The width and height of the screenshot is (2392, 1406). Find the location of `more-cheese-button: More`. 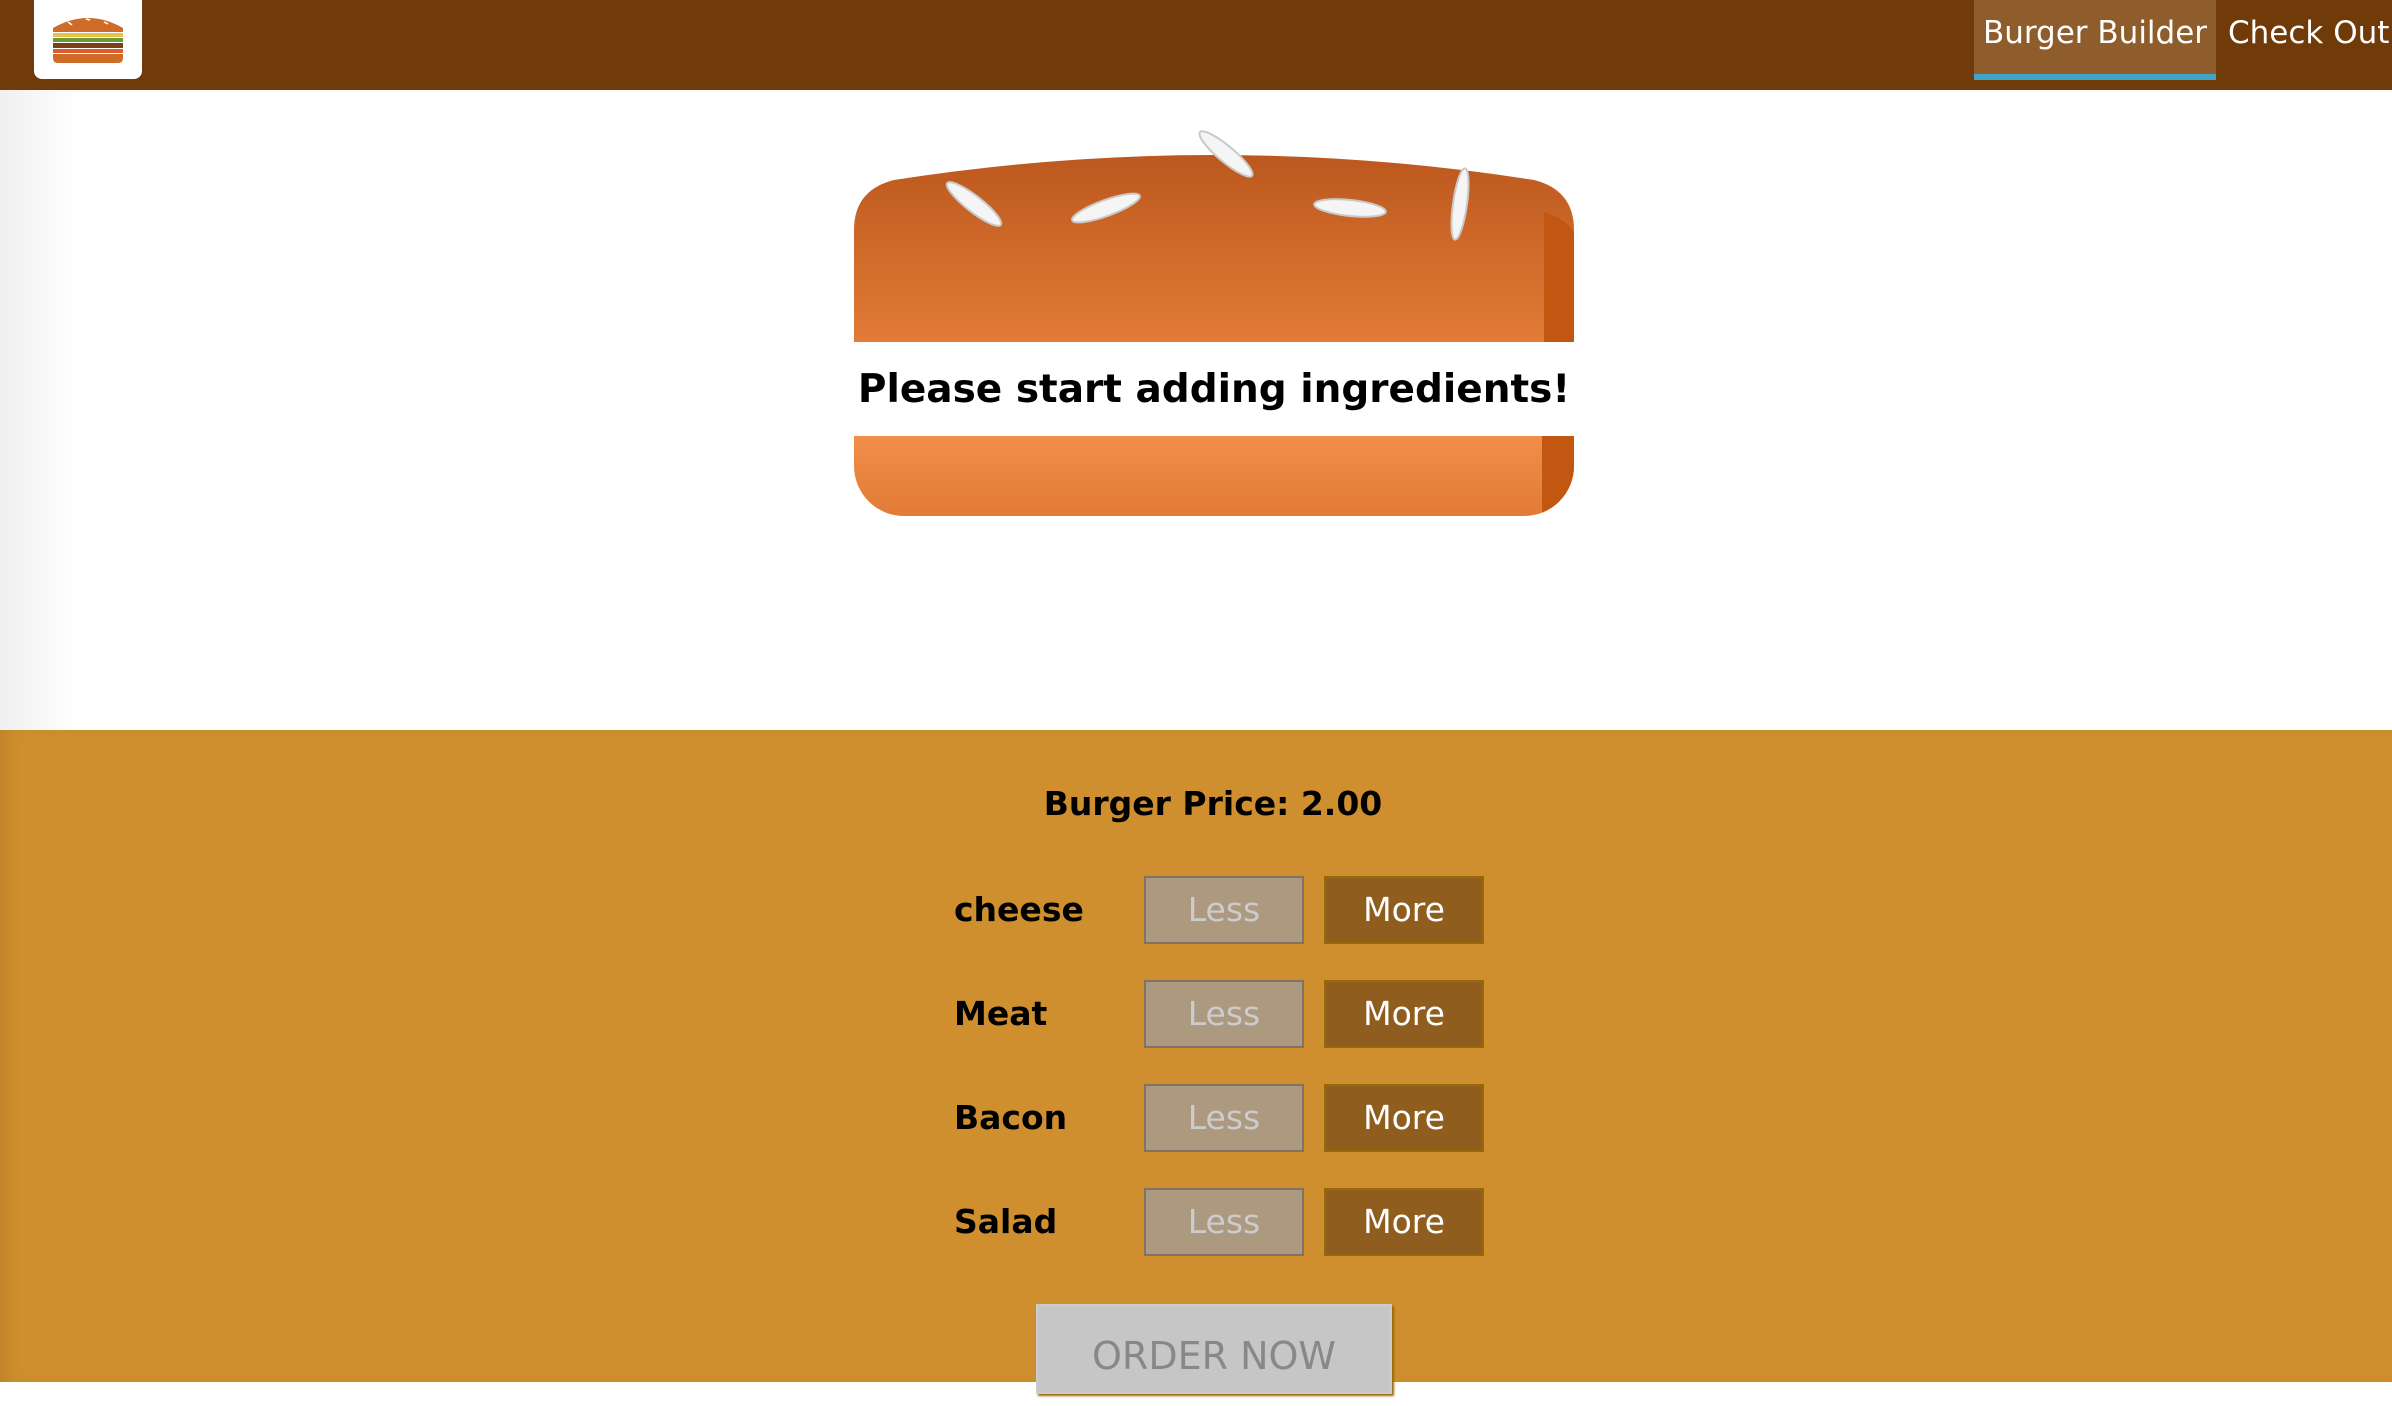

more-cheese-button: More is located at coordinates (1404, 910).